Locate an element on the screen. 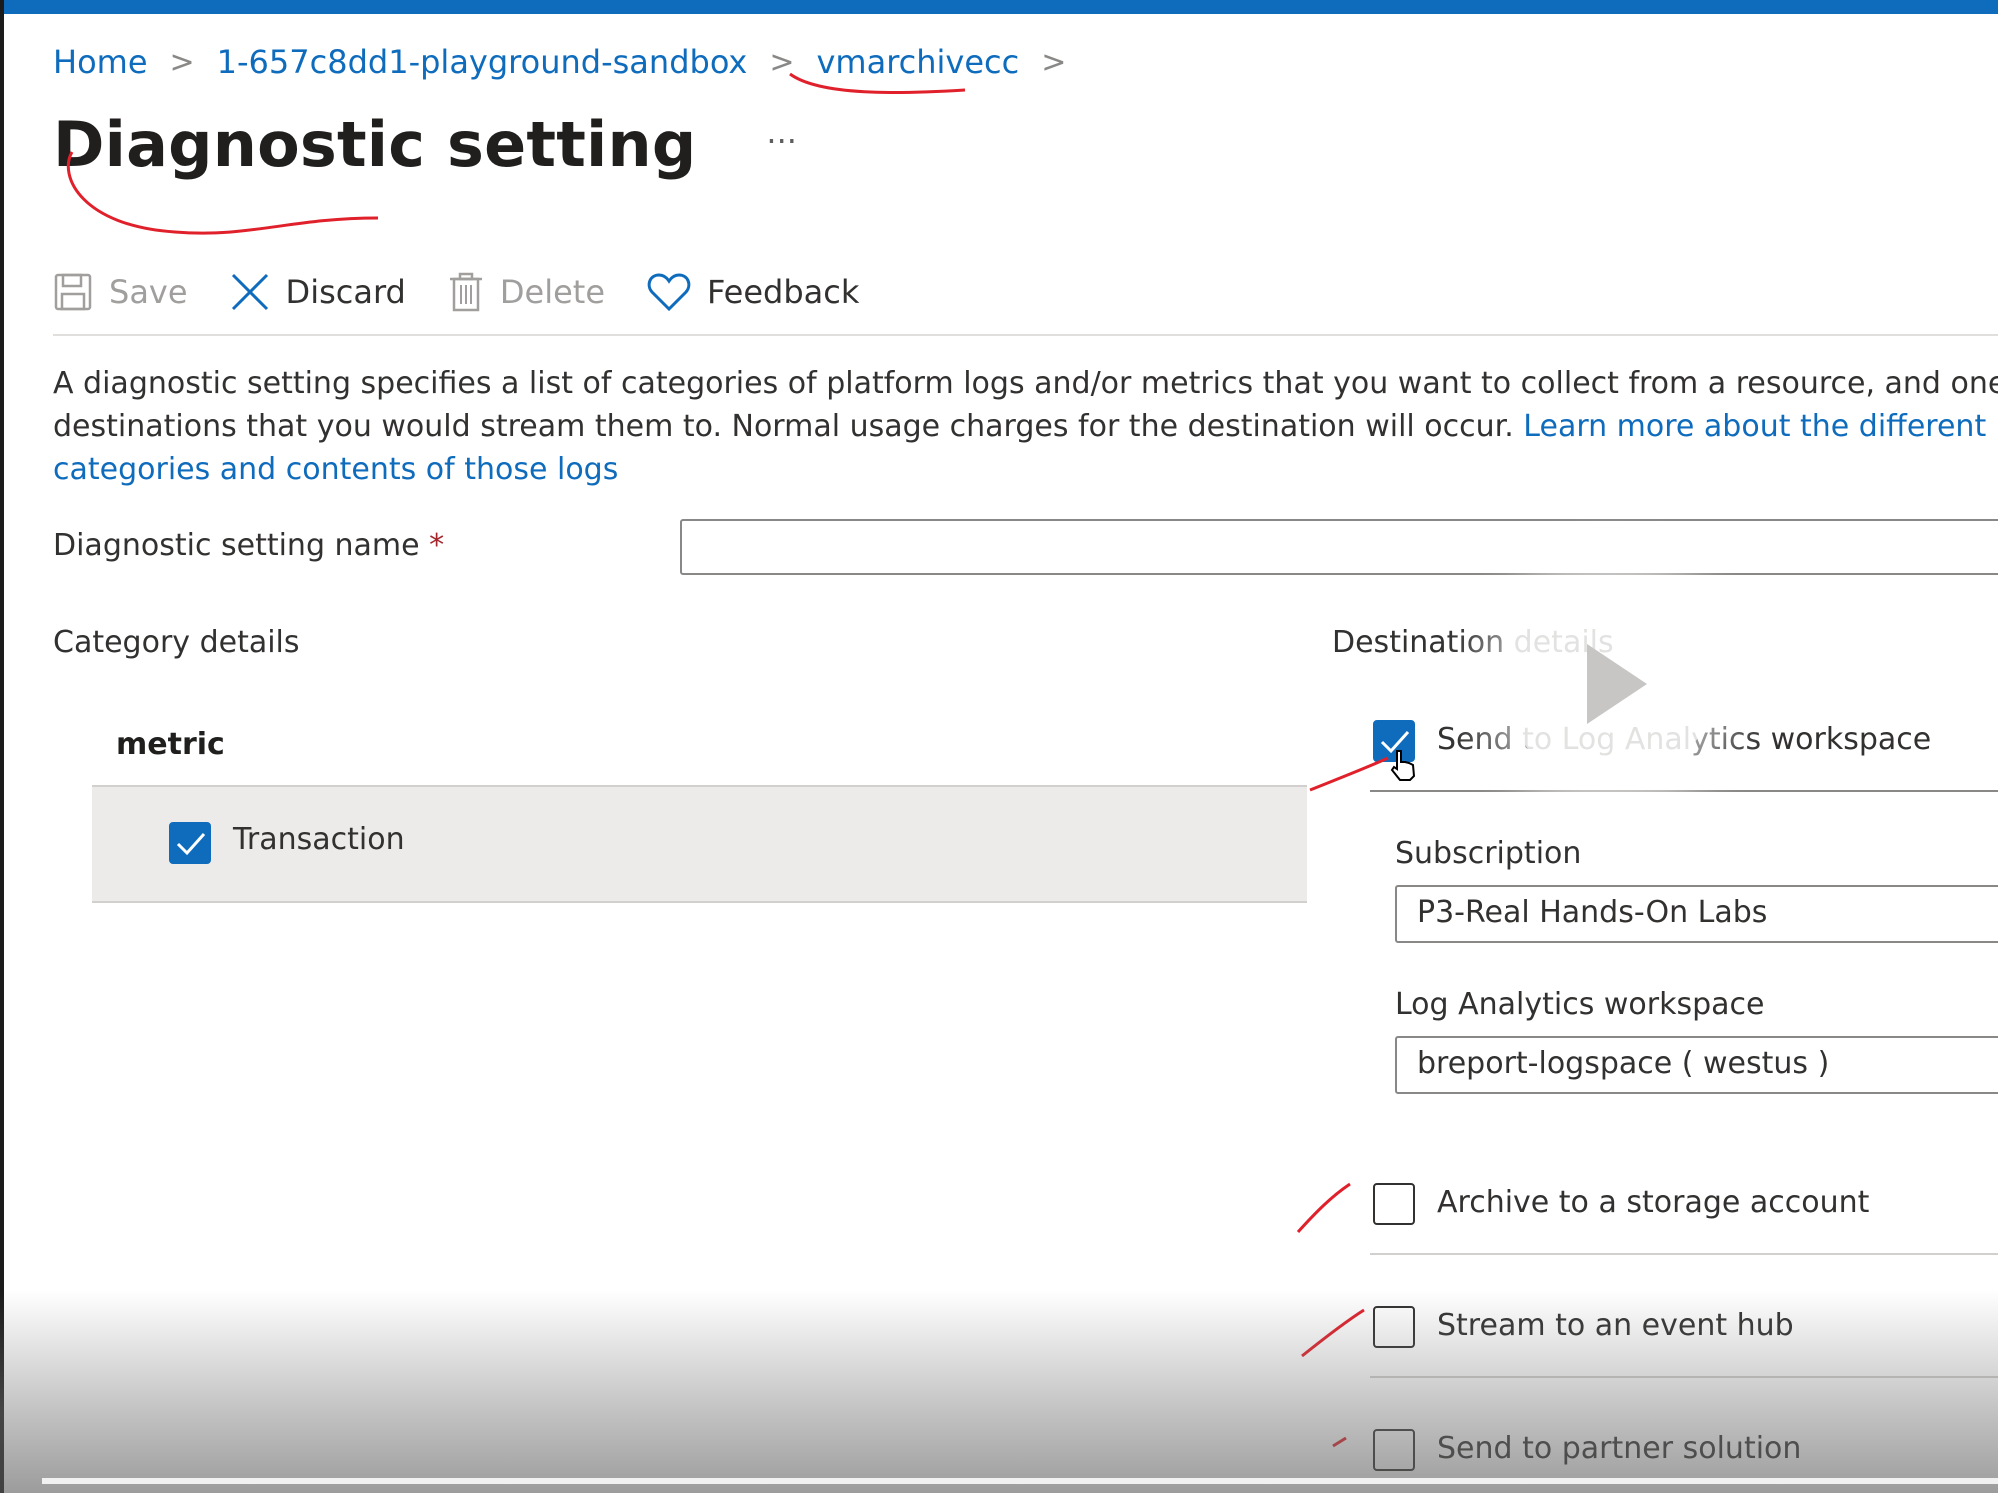 This screenshot has width=1998, height=1493. learn-more-link-continued: categories and contents of those logs is located at coordinates (335, 469).